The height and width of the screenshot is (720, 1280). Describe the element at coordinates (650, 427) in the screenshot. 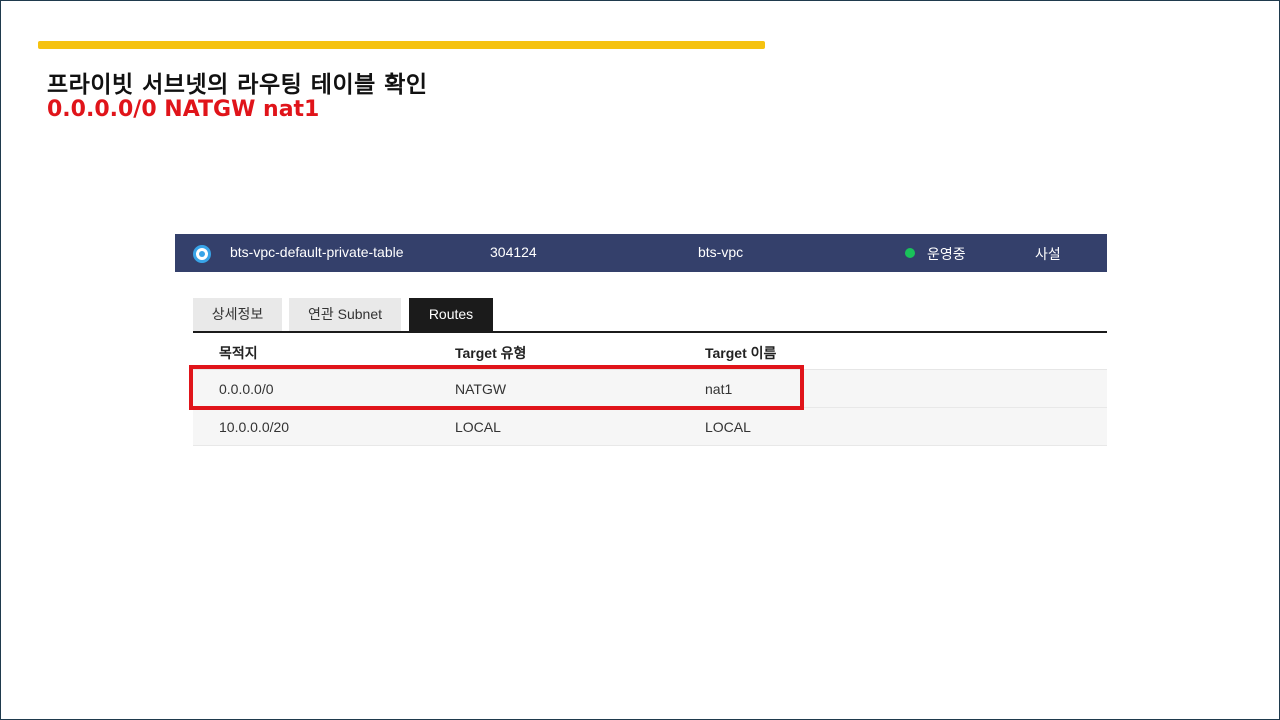

I see `table-row: 10.0.0.0/20 LOCAL LOCAL` at that location.